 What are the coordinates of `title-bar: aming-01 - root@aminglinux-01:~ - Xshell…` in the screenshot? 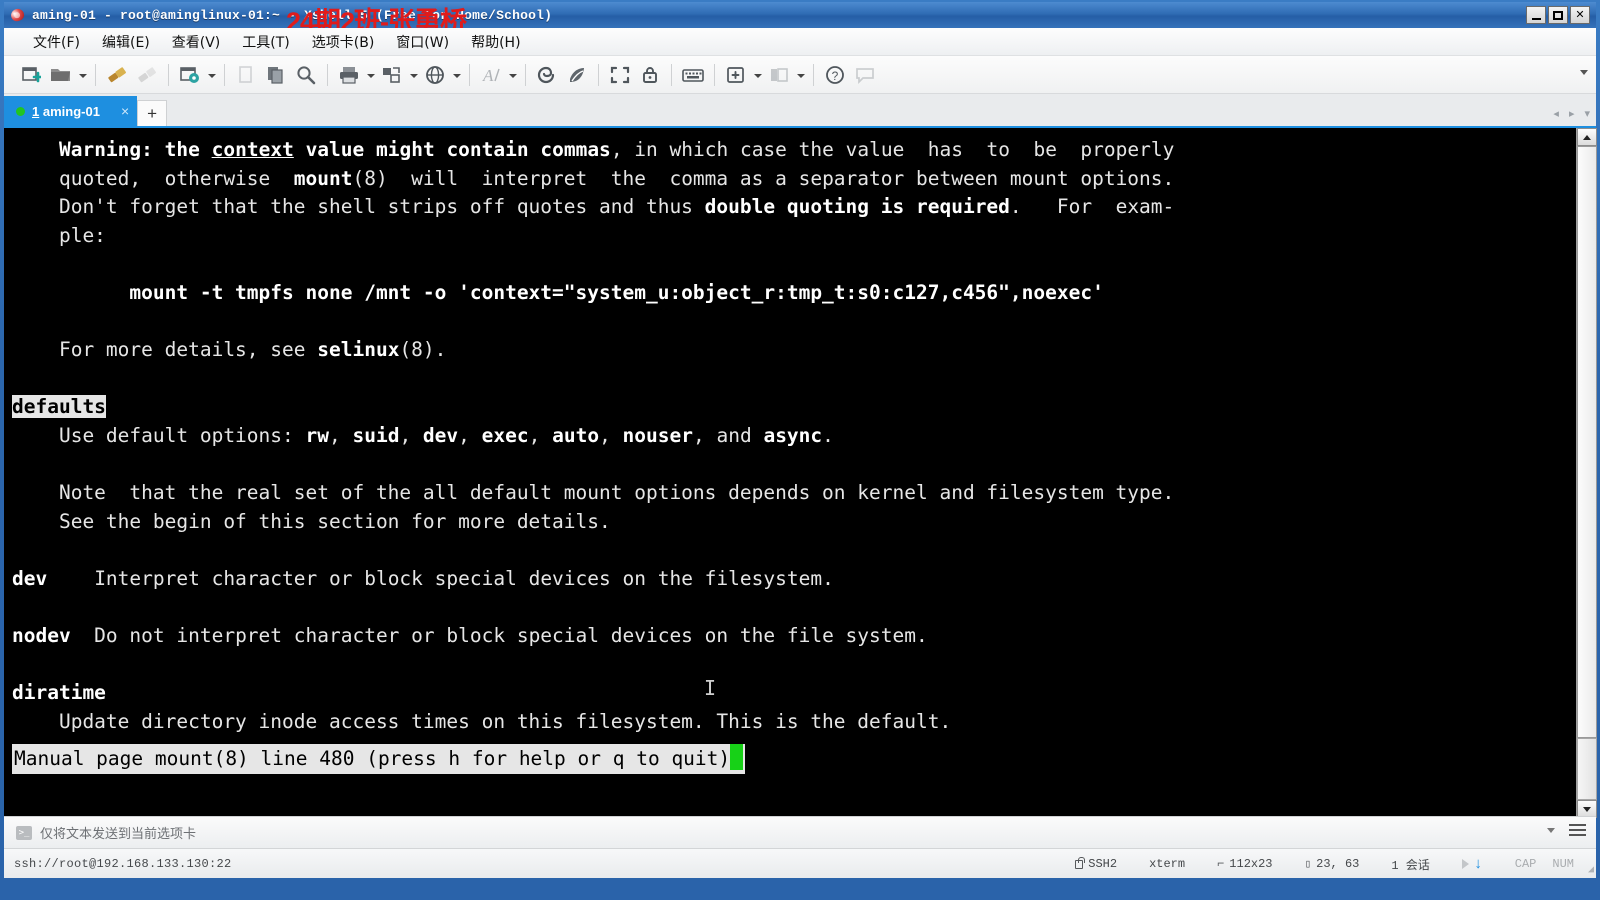 It's located at (800, 19).